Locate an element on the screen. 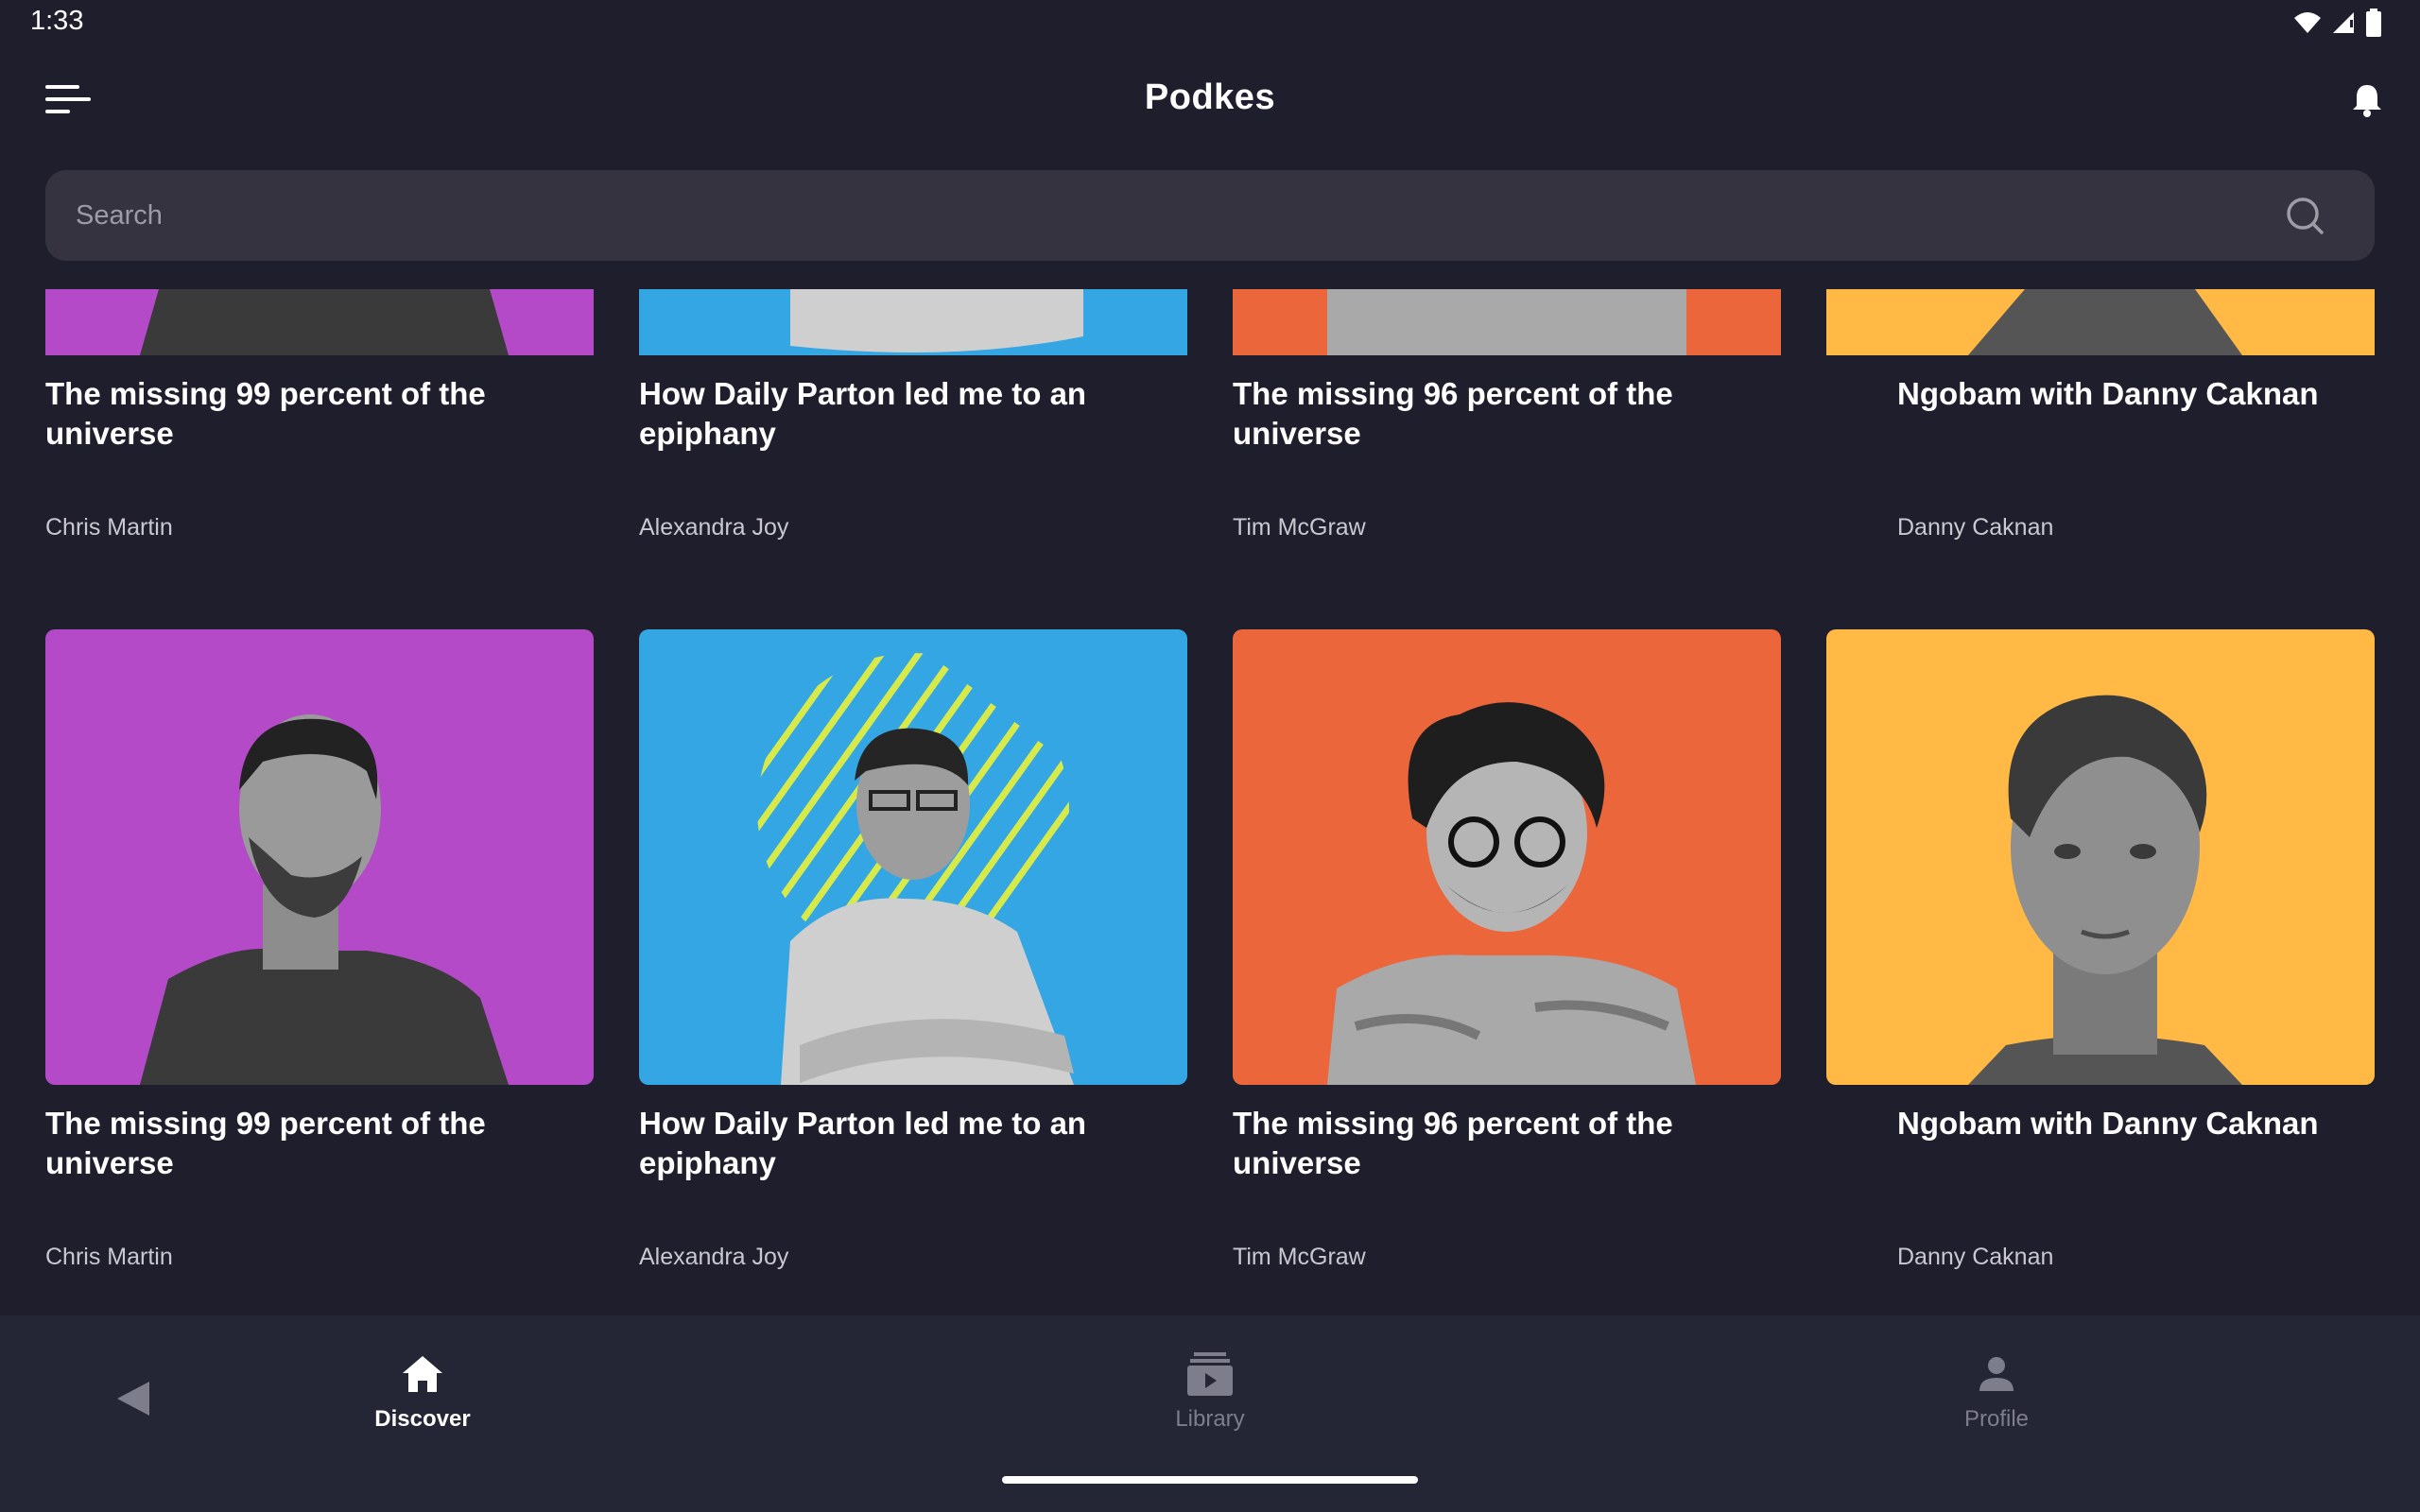 Image resolution: width=2420 pixels, height=1512 pixels. app-bar: Podkes is located at coordinates (1210, 99).